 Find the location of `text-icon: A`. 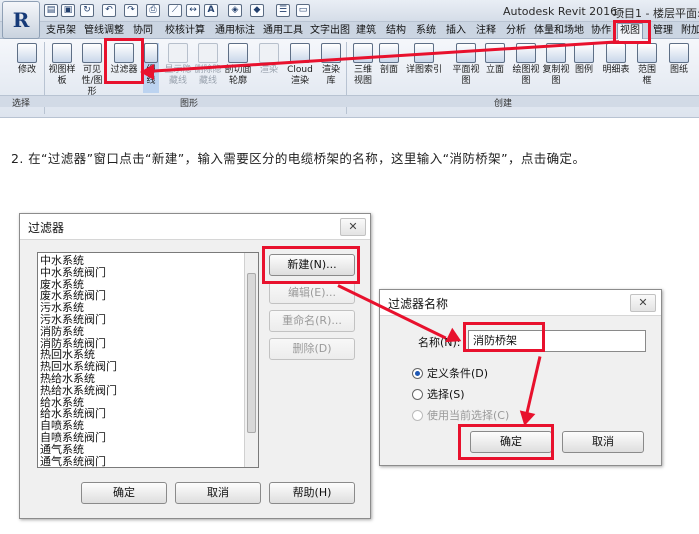

text-icon: A is located at coordinates (211, 10).